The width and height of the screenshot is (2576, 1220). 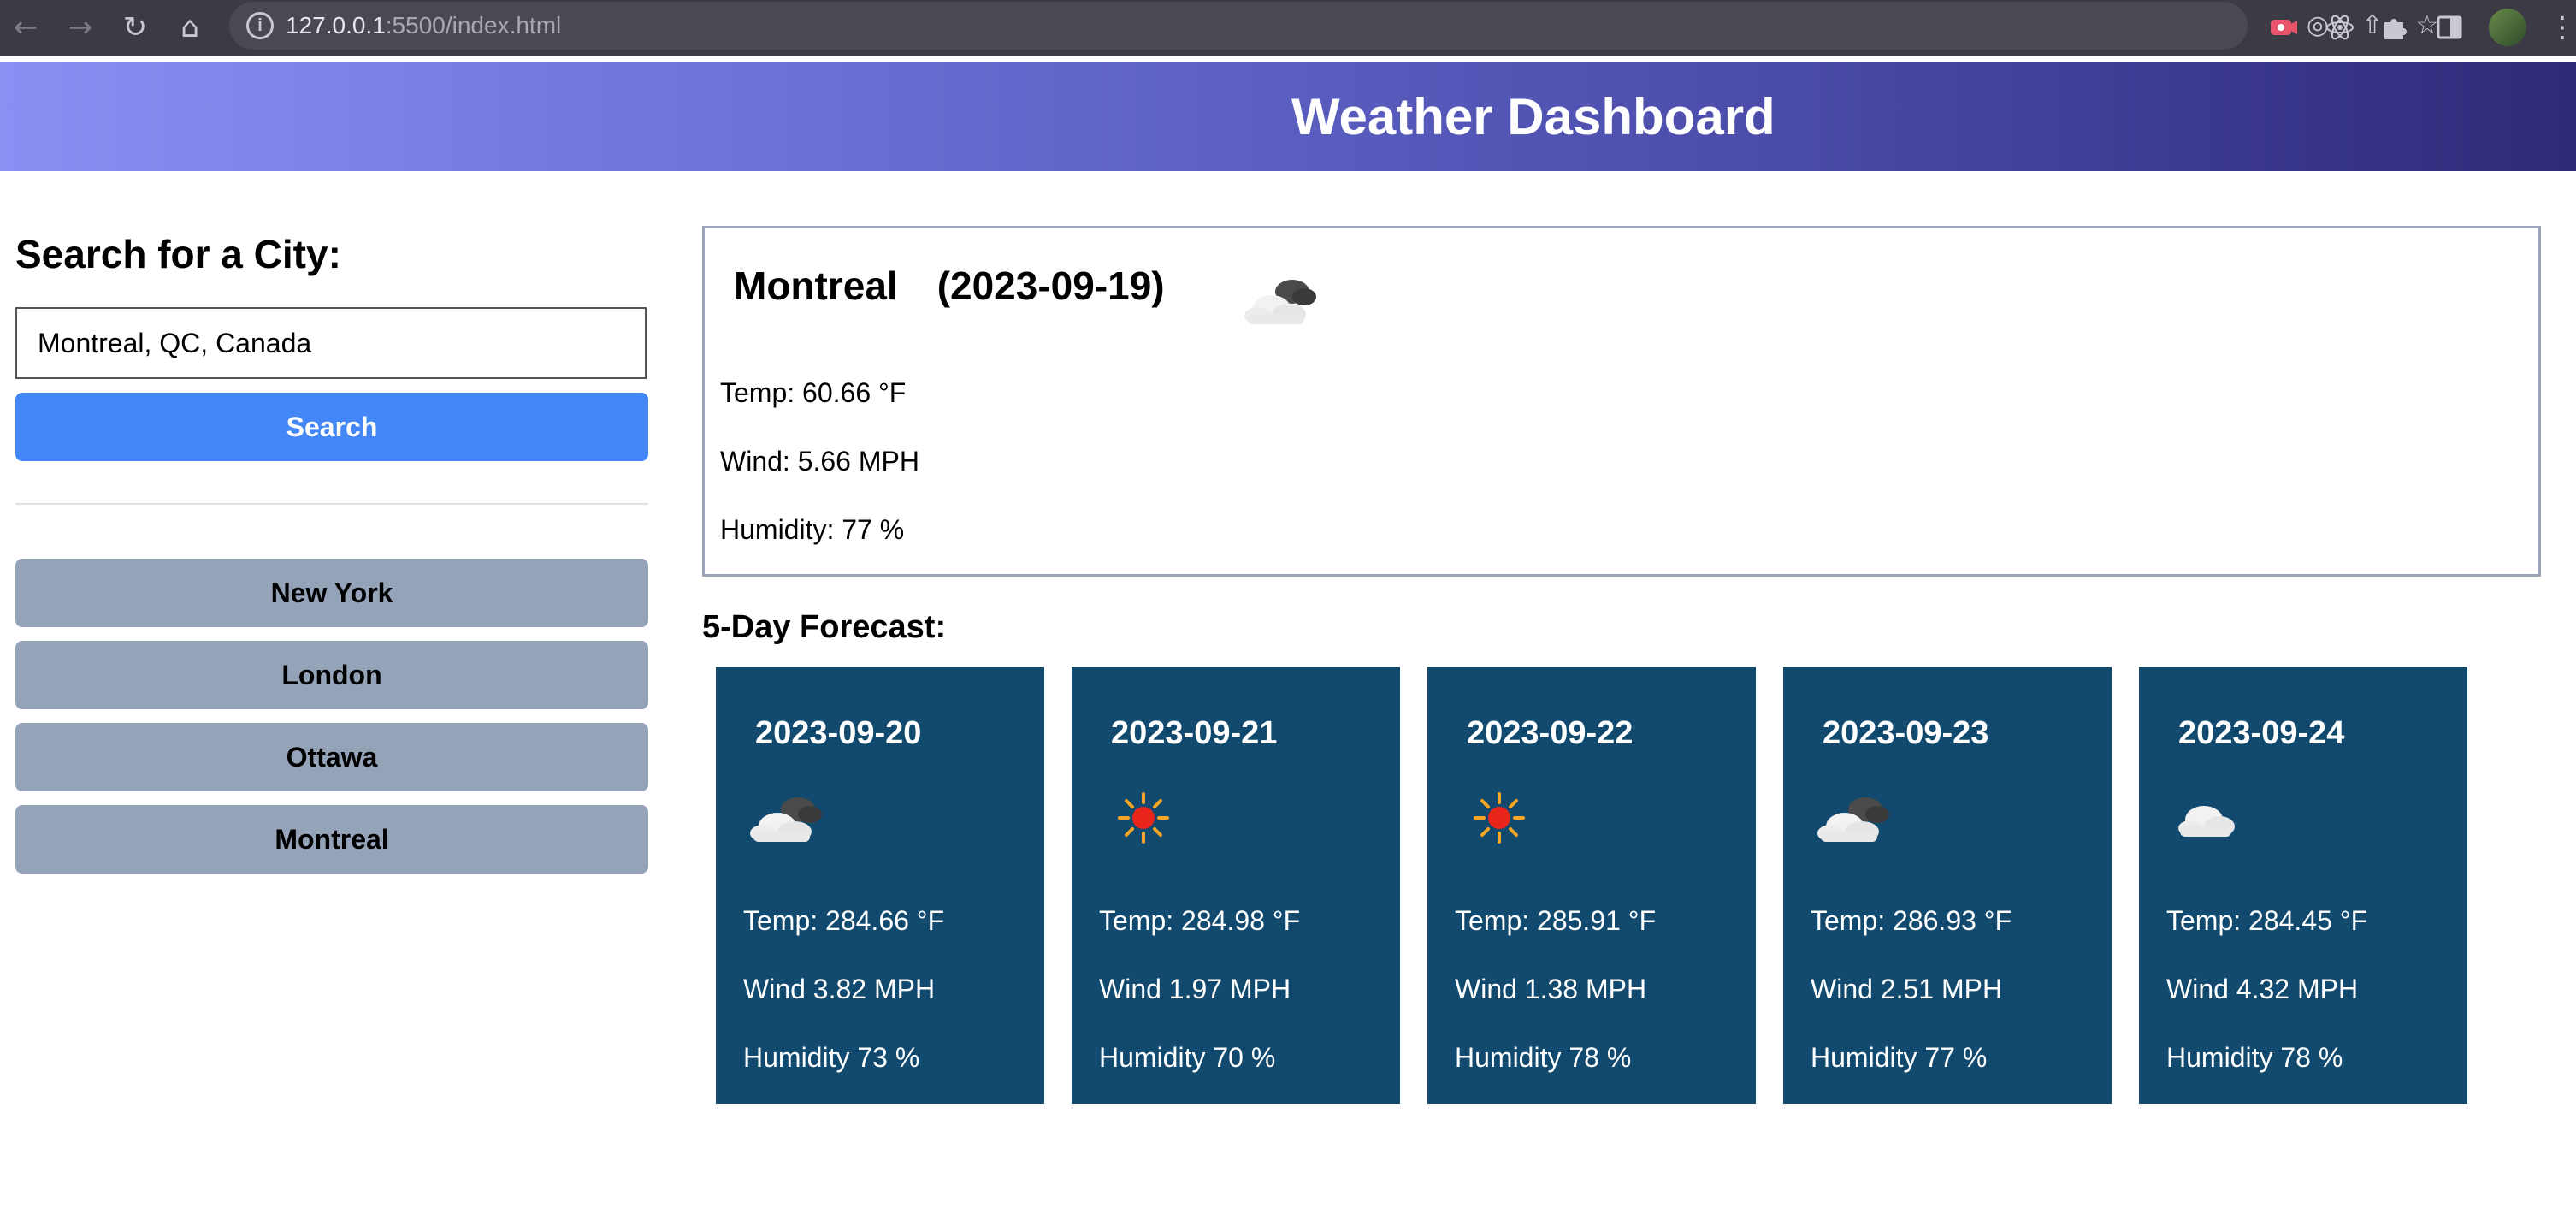 What do you see at coordinates (1194, 733) in the screenshot?
I see `forecast-date: 2023-09-21` at bounding box center [1194, 733].